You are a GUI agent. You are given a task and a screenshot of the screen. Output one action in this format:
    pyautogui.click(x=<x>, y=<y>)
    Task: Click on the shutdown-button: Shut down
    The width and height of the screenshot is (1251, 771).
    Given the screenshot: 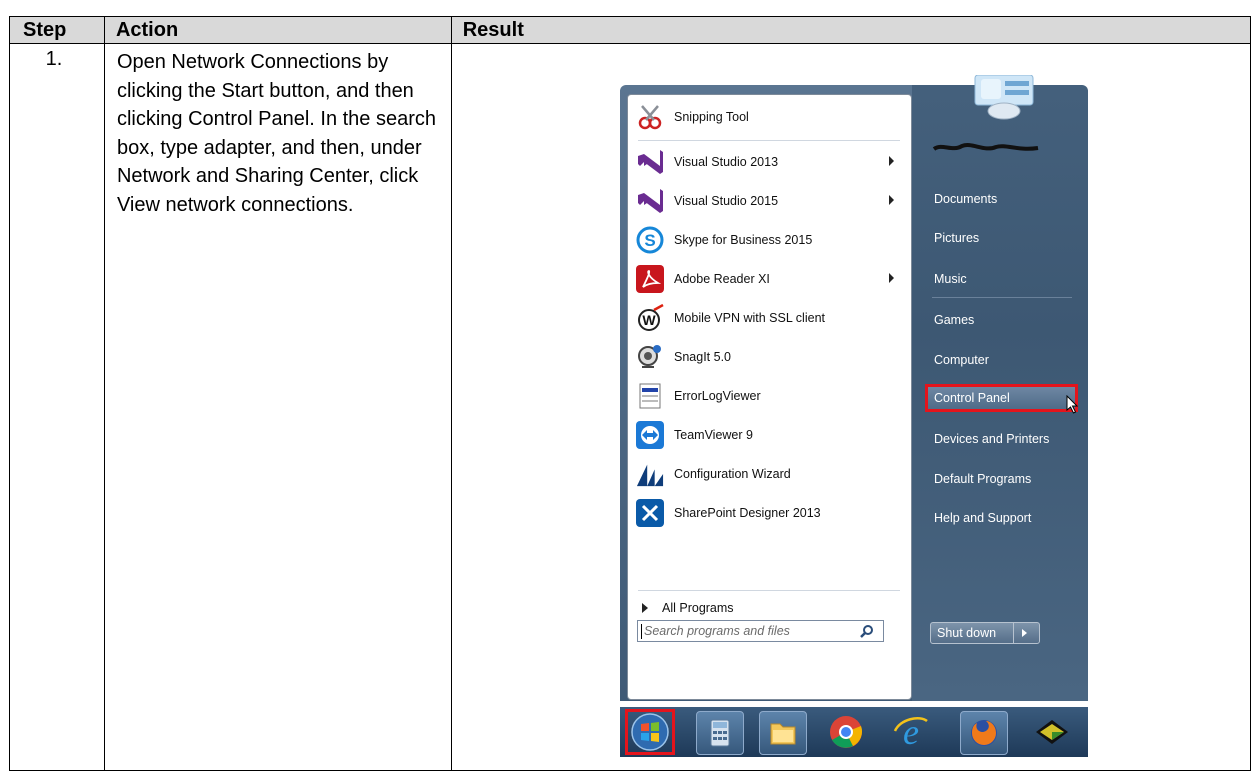 What is the action you would take?
    pyautogui.click(x=985, y=633)
    